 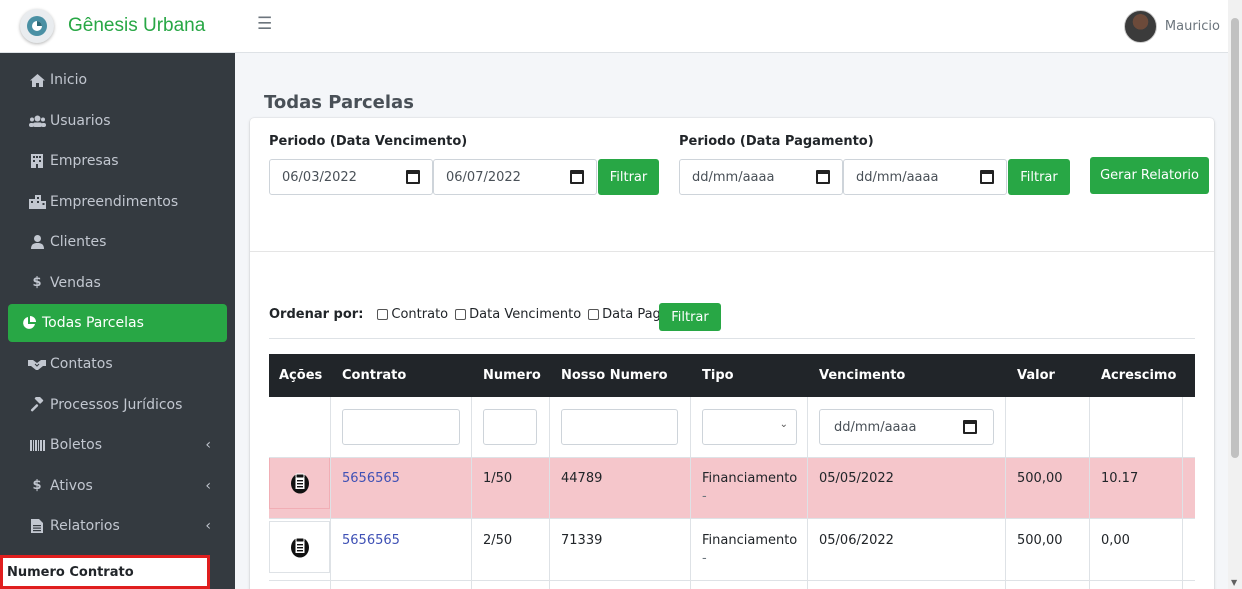 I want to click on vencimento-filter-button: Filtrar, so click(x=628, y=177).